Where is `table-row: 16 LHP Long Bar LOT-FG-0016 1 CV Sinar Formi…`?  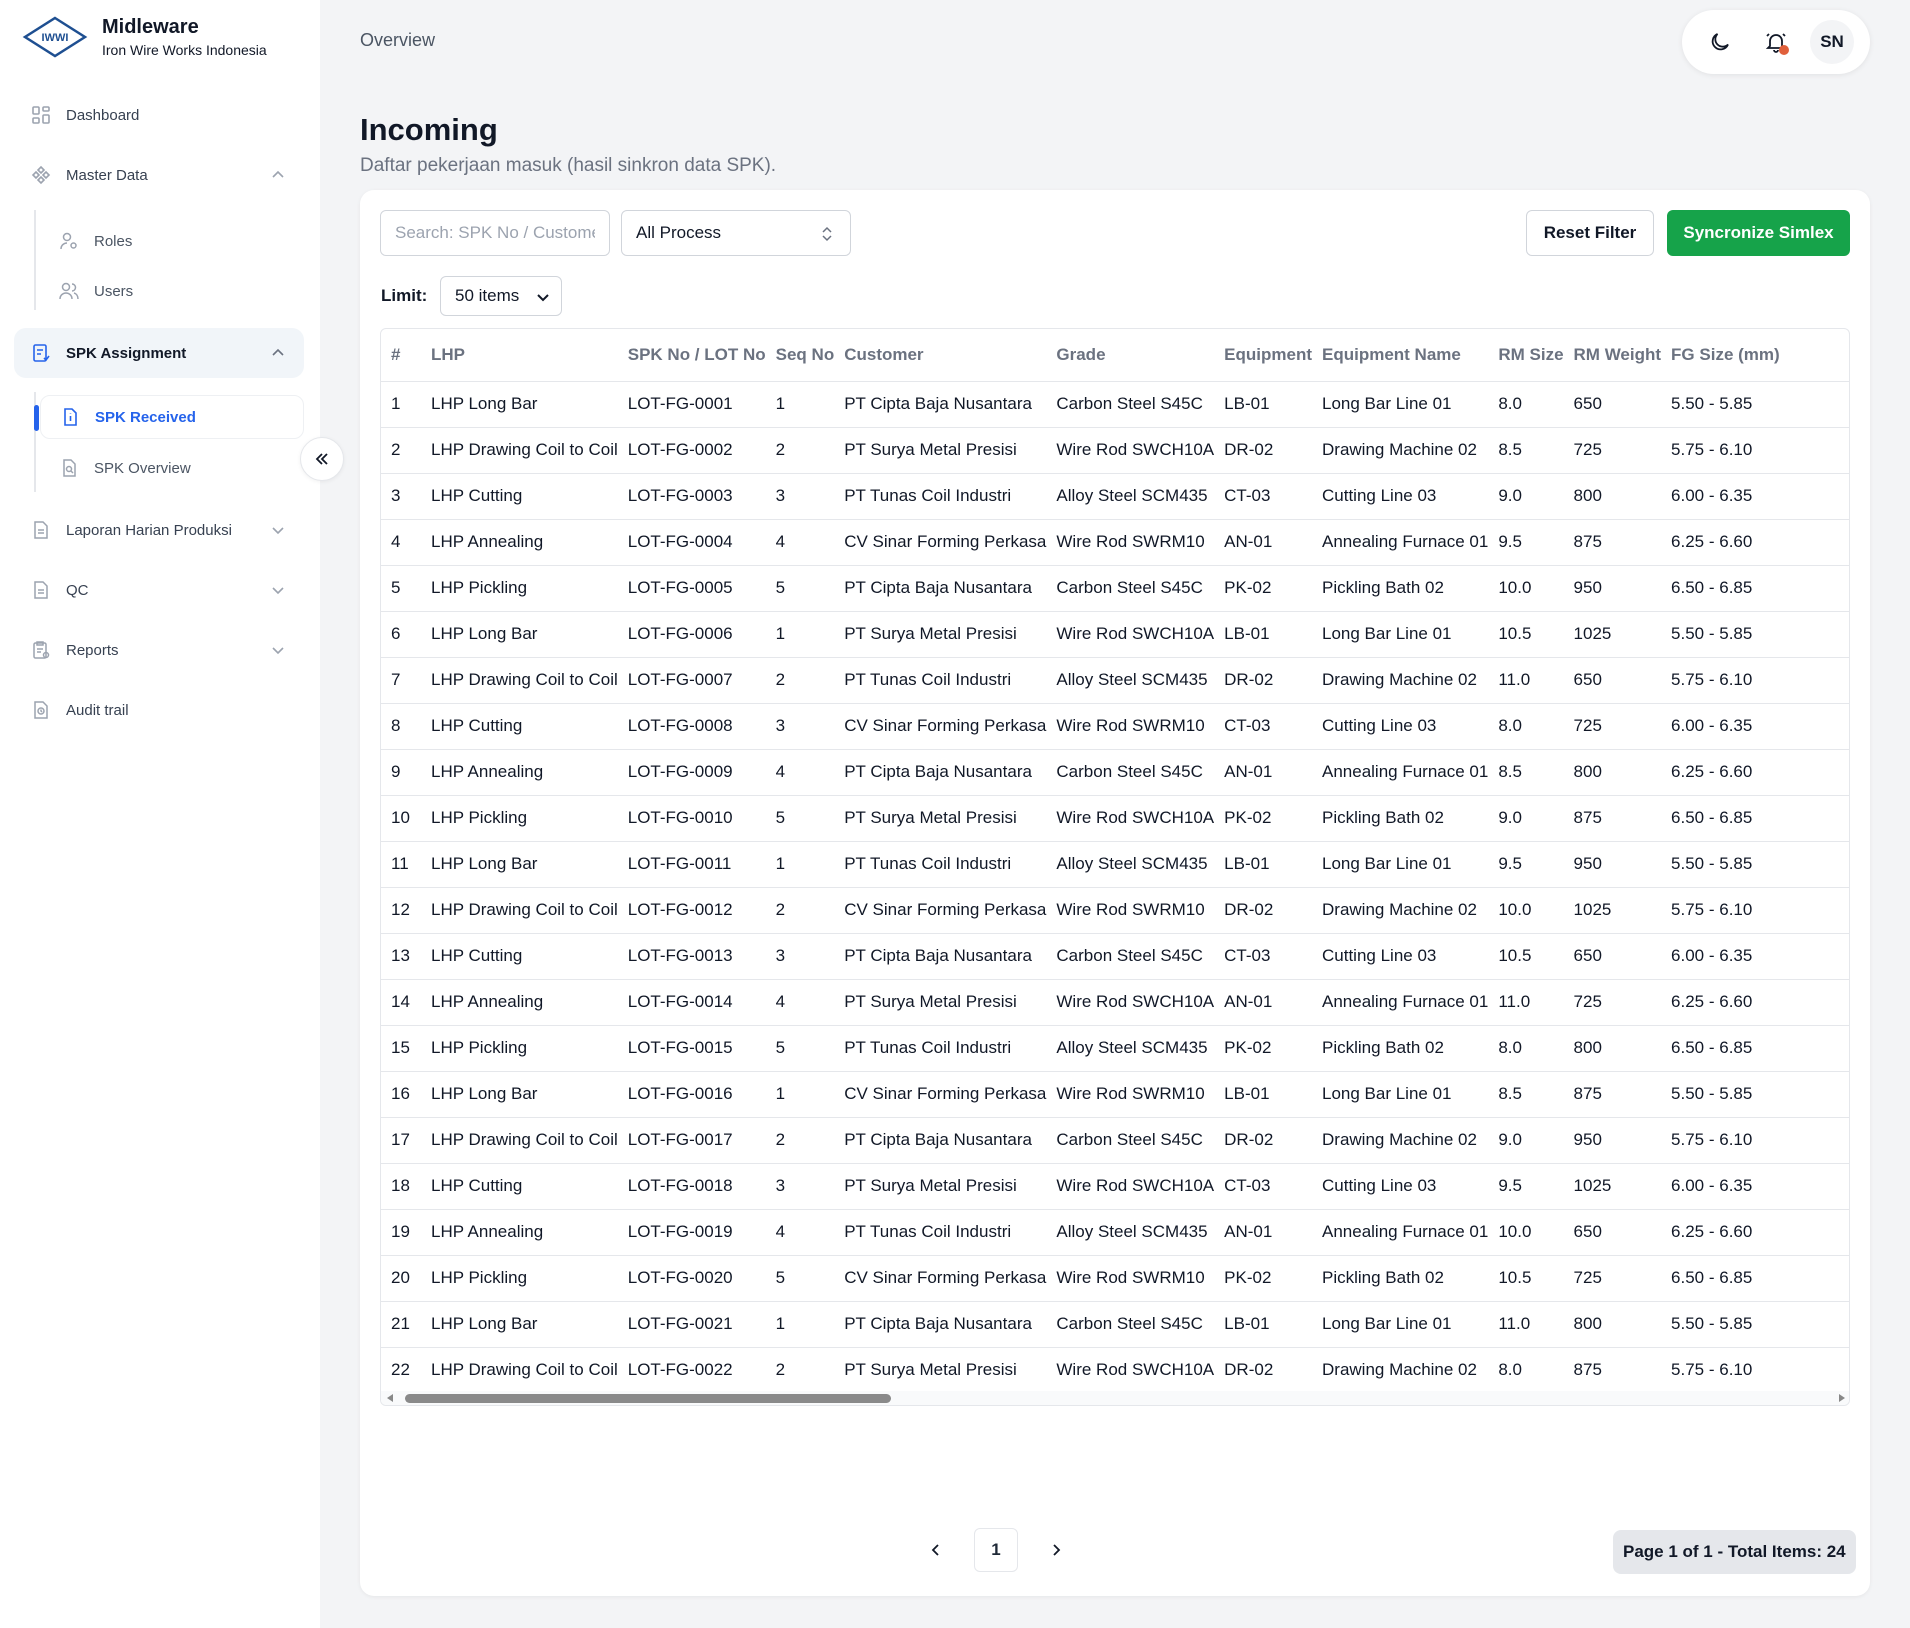
table-row: 16 LHP Long Bar LOT-FG-0016 1 CV Sinar Formi… is located at coordinates (1115, 1094).